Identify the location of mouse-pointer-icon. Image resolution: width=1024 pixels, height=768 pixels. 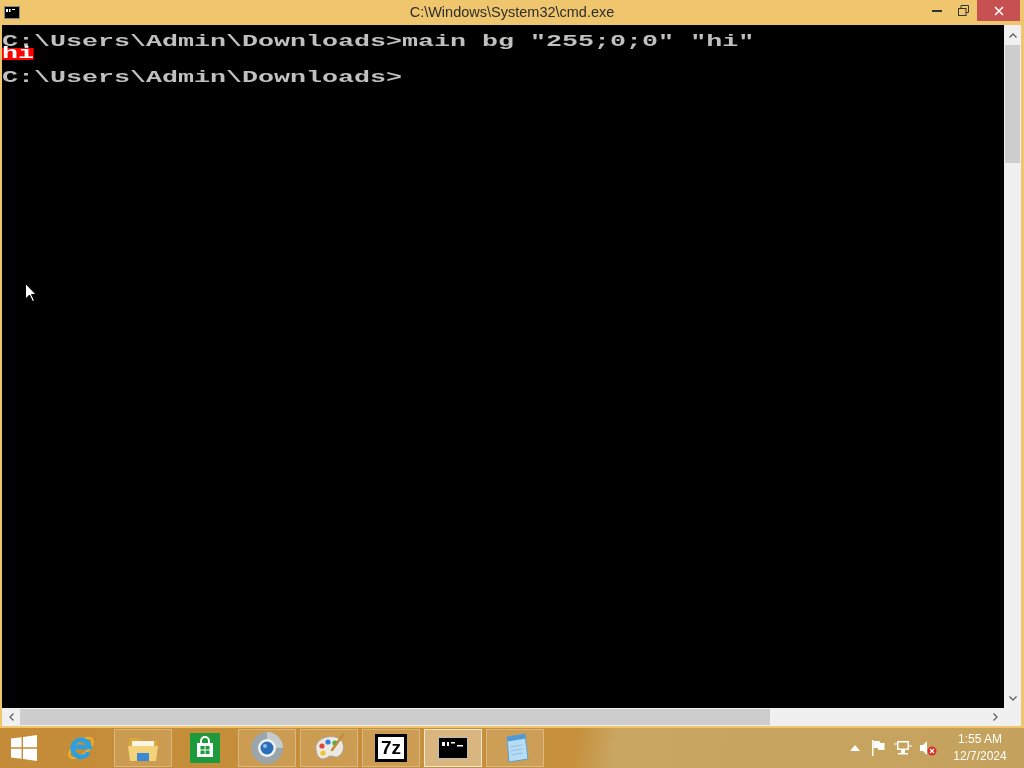
(31, 292).